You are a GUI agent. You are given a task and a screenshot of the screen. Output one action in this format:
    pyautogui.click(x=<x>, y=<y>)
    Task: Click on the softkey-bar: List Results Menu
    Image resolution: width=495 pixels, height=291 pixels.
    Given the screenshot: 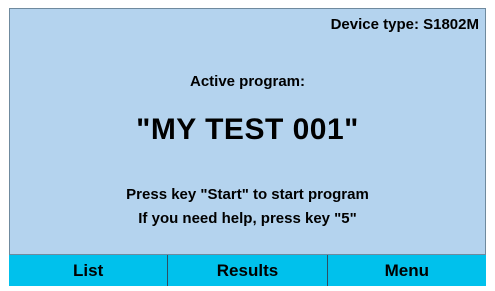 What is the action you would take?
    pyautogui.click(x=247, y=270)
    